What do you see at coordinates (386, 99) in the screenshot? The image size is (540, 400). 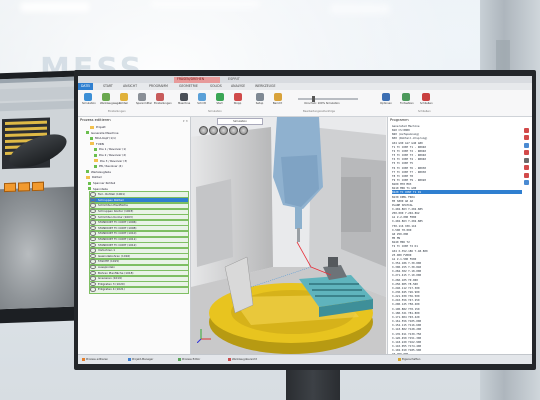 I see `ribbon-button-options: Optionen` at bounding box center [386, 99].